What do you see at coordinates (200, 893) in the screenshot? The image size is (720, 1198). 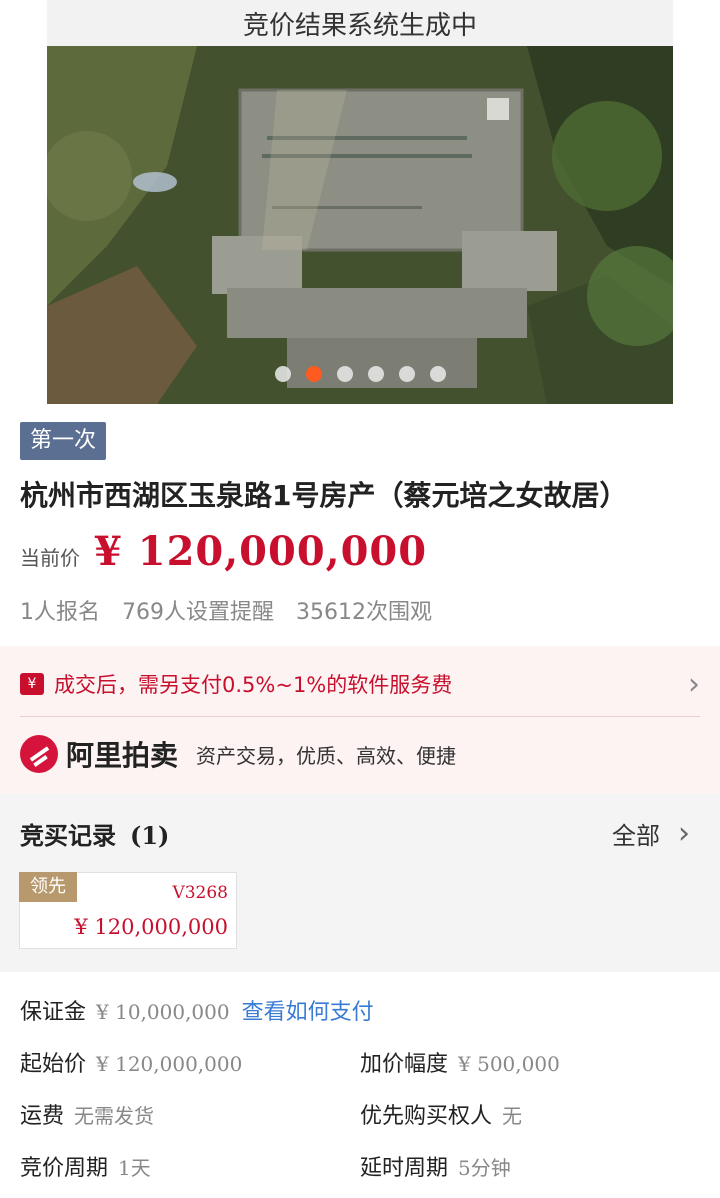 I see `bidder-id: V3268` at bounding box center [200, 893].